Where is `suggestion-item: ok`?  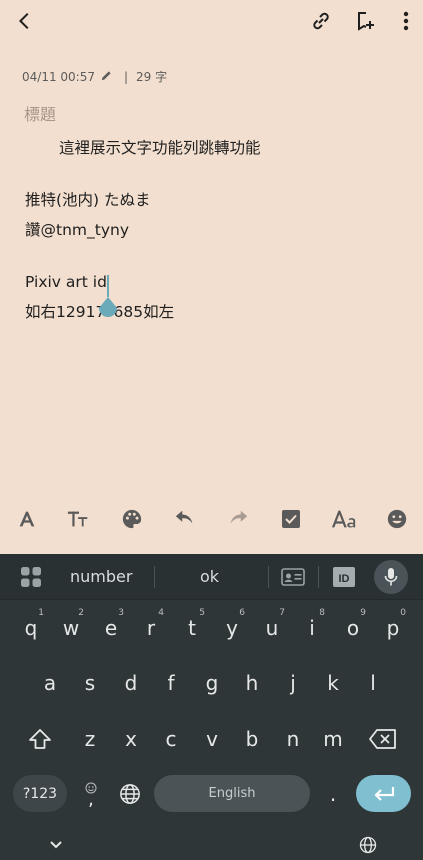
suggestion-item: ok is located at coordinates (209, 577).